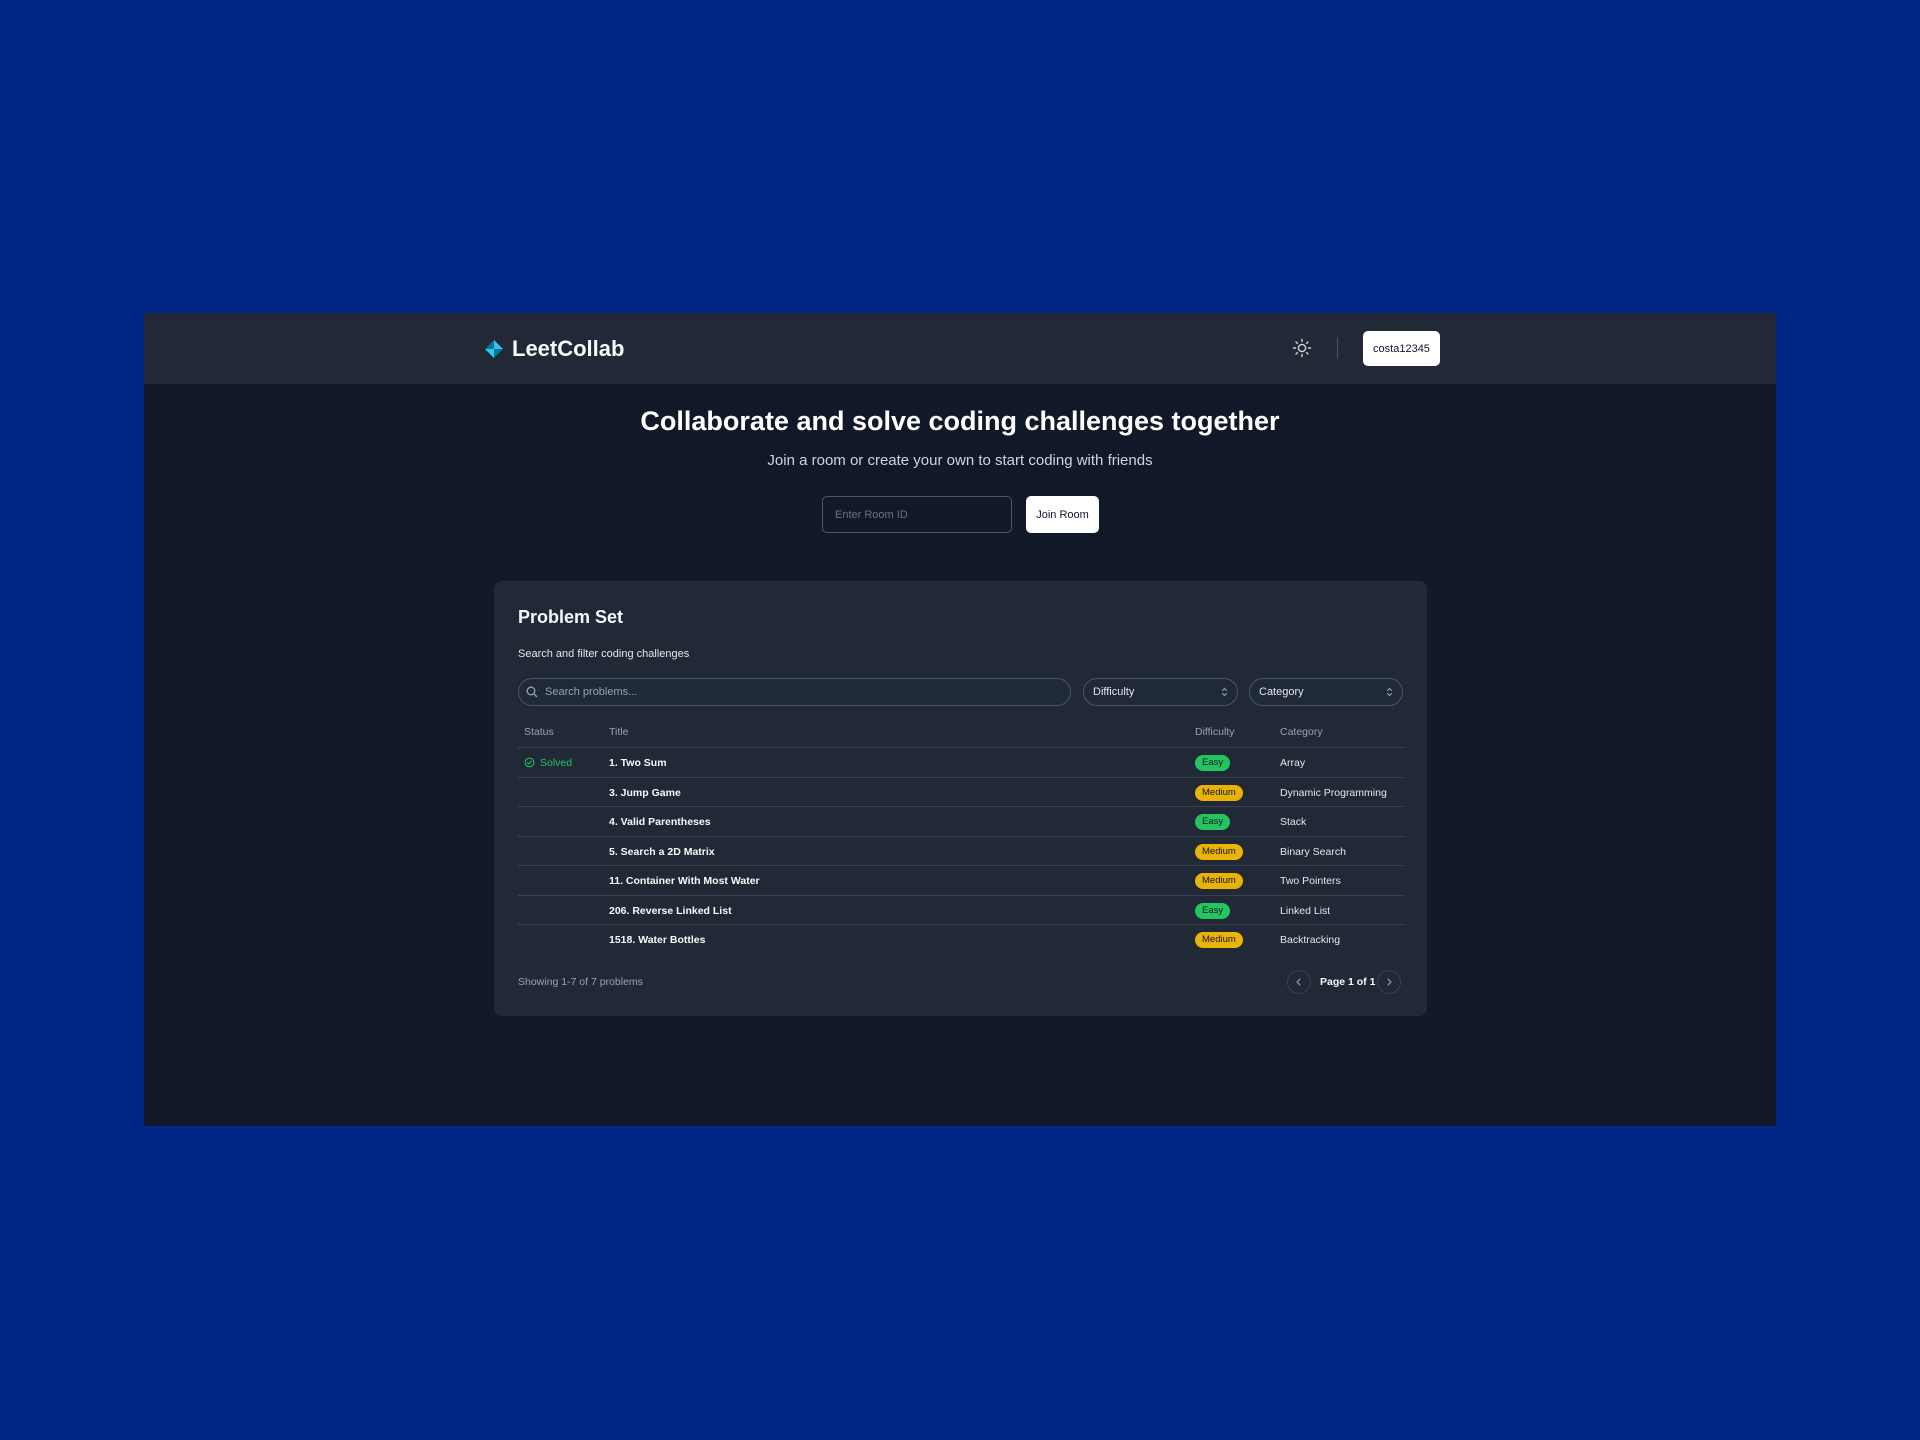 This screenshot has height=1440, width=1920. What do you see at coordinates (961, 792) in the screenshot?
I see `table-row: 3. Jump Game Medium Dynamic Programming` at bounding box center [961, 792].